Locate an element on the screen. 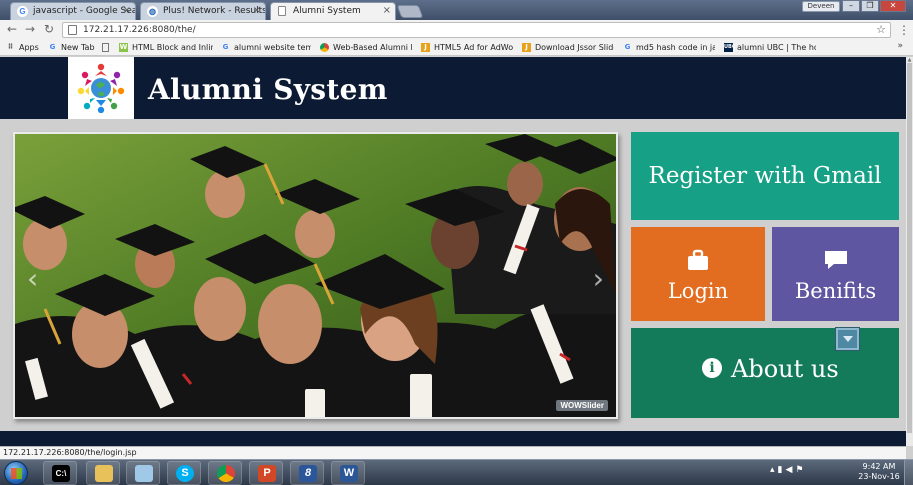 This screenshot has height=485, width=913. bookmark-label: alumni website templ is located at coordinates (272, 47).